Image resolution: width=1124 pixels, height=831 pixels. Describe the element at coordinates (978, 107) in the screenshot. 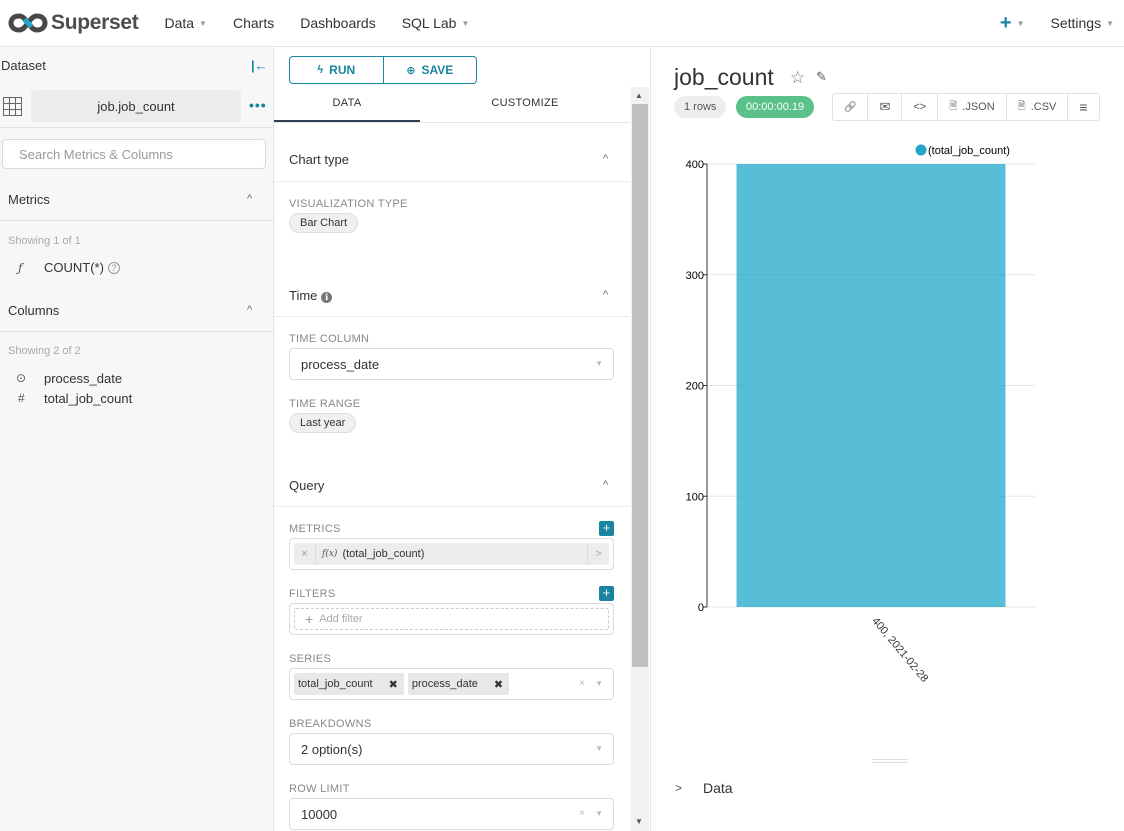

I see `json-label: .JSON` at that location.